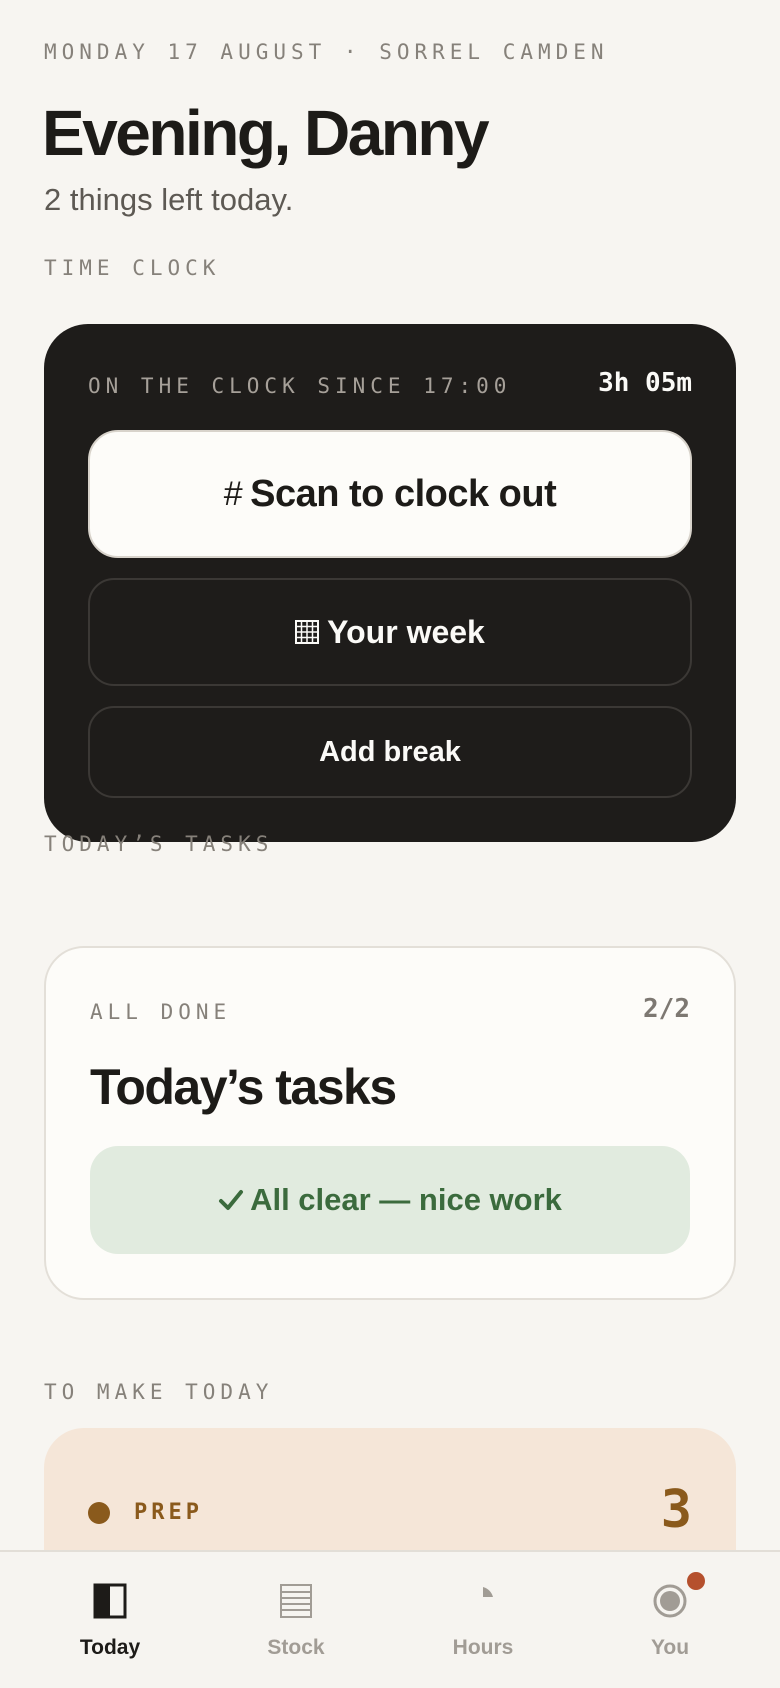 The image size is (780, 1688). Describe the element at coordinates (670, 1601) in the screenshot. I see `profile-icon` at that location.